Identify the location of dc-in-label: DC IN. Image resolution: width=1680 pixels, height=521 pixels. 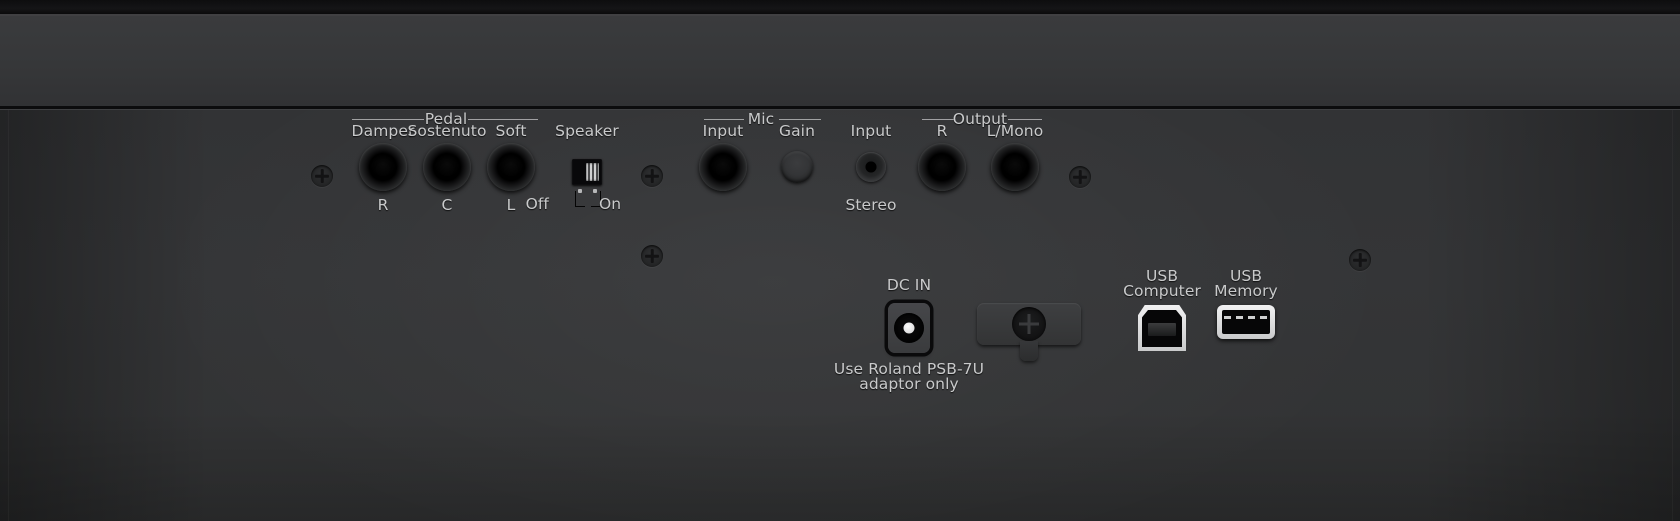
(909, 285).